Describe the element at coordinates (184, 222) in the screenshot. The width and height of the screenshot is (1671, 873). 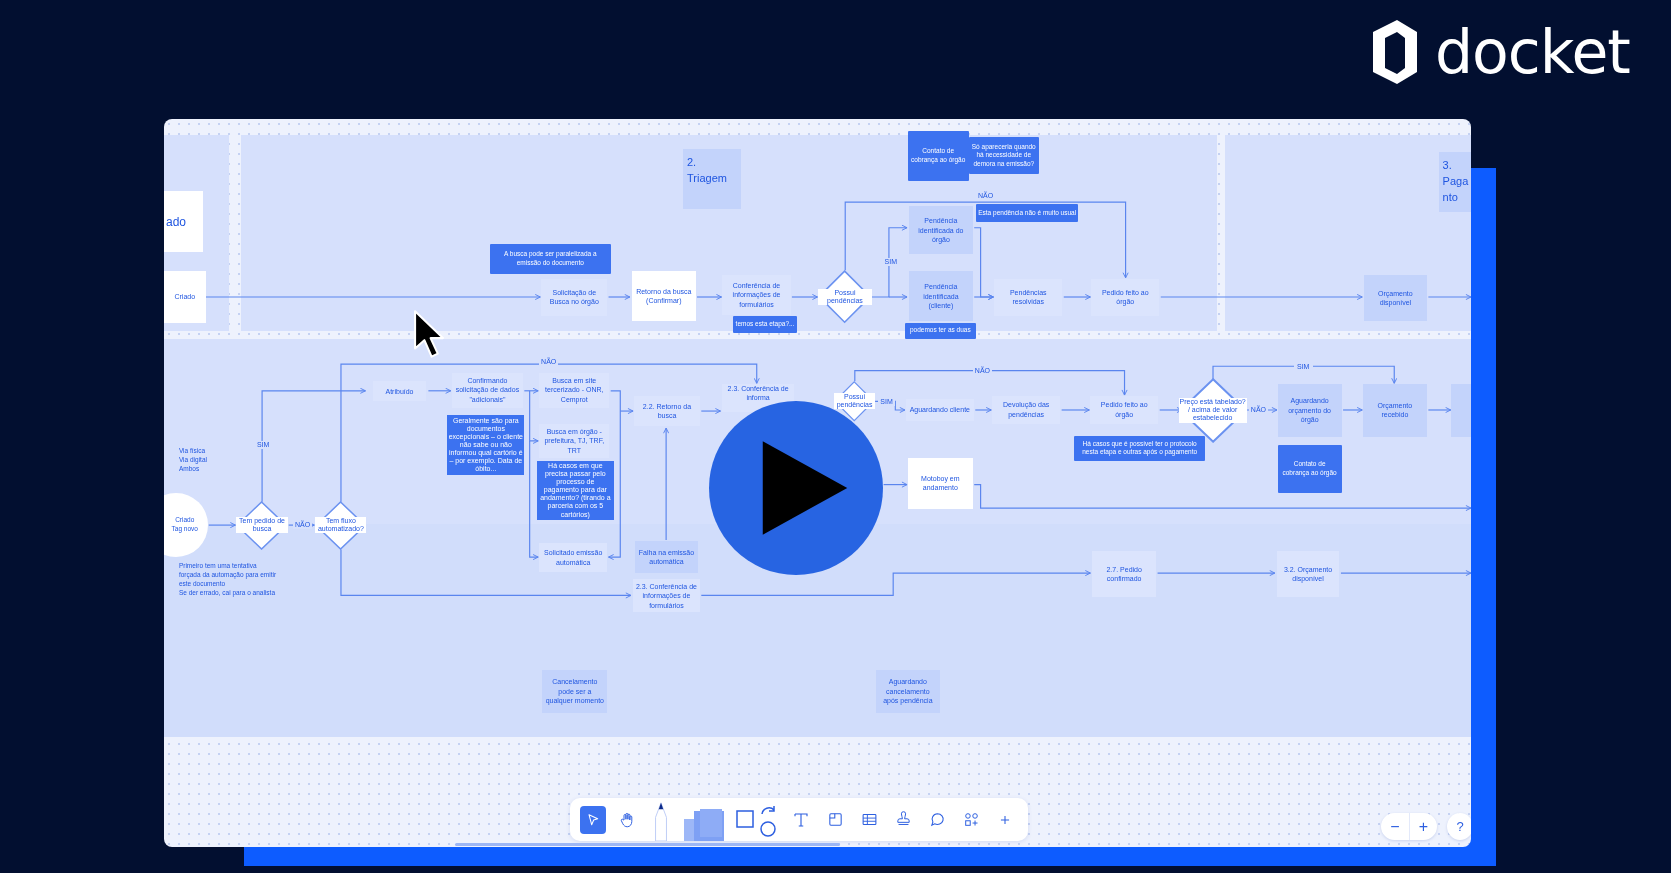
I see `process-step: ado` at that location.